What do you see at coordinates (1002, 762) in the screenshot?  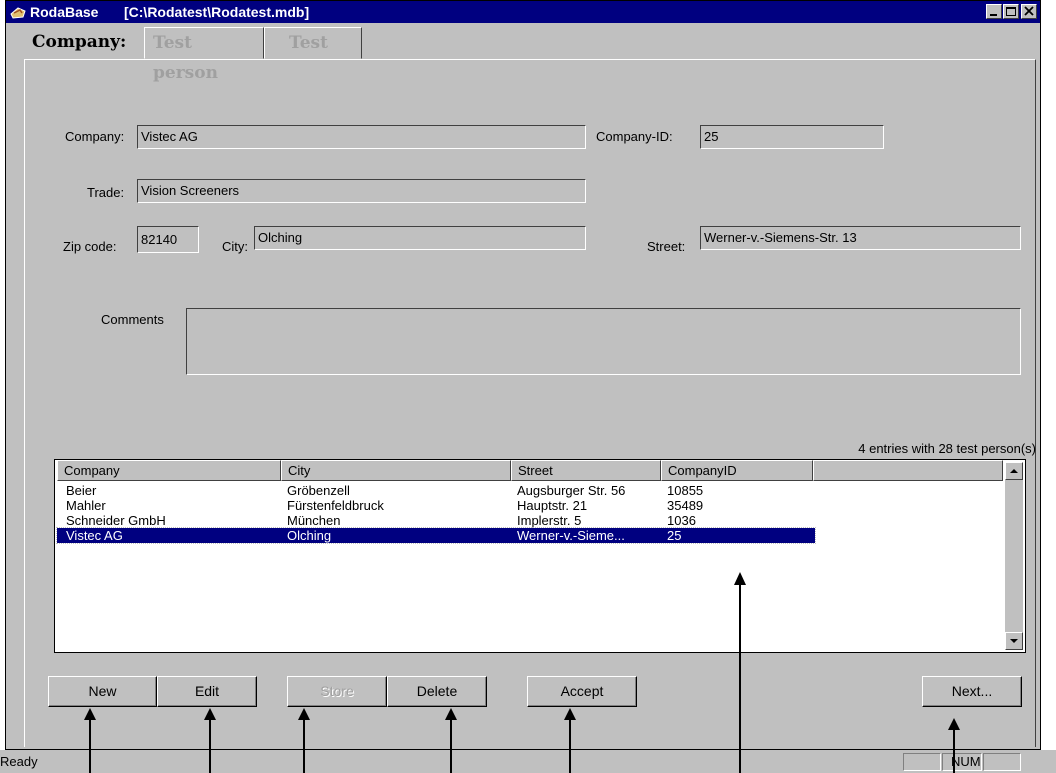 I see `status-pane-scroll` at bounding box center [1002, 762].